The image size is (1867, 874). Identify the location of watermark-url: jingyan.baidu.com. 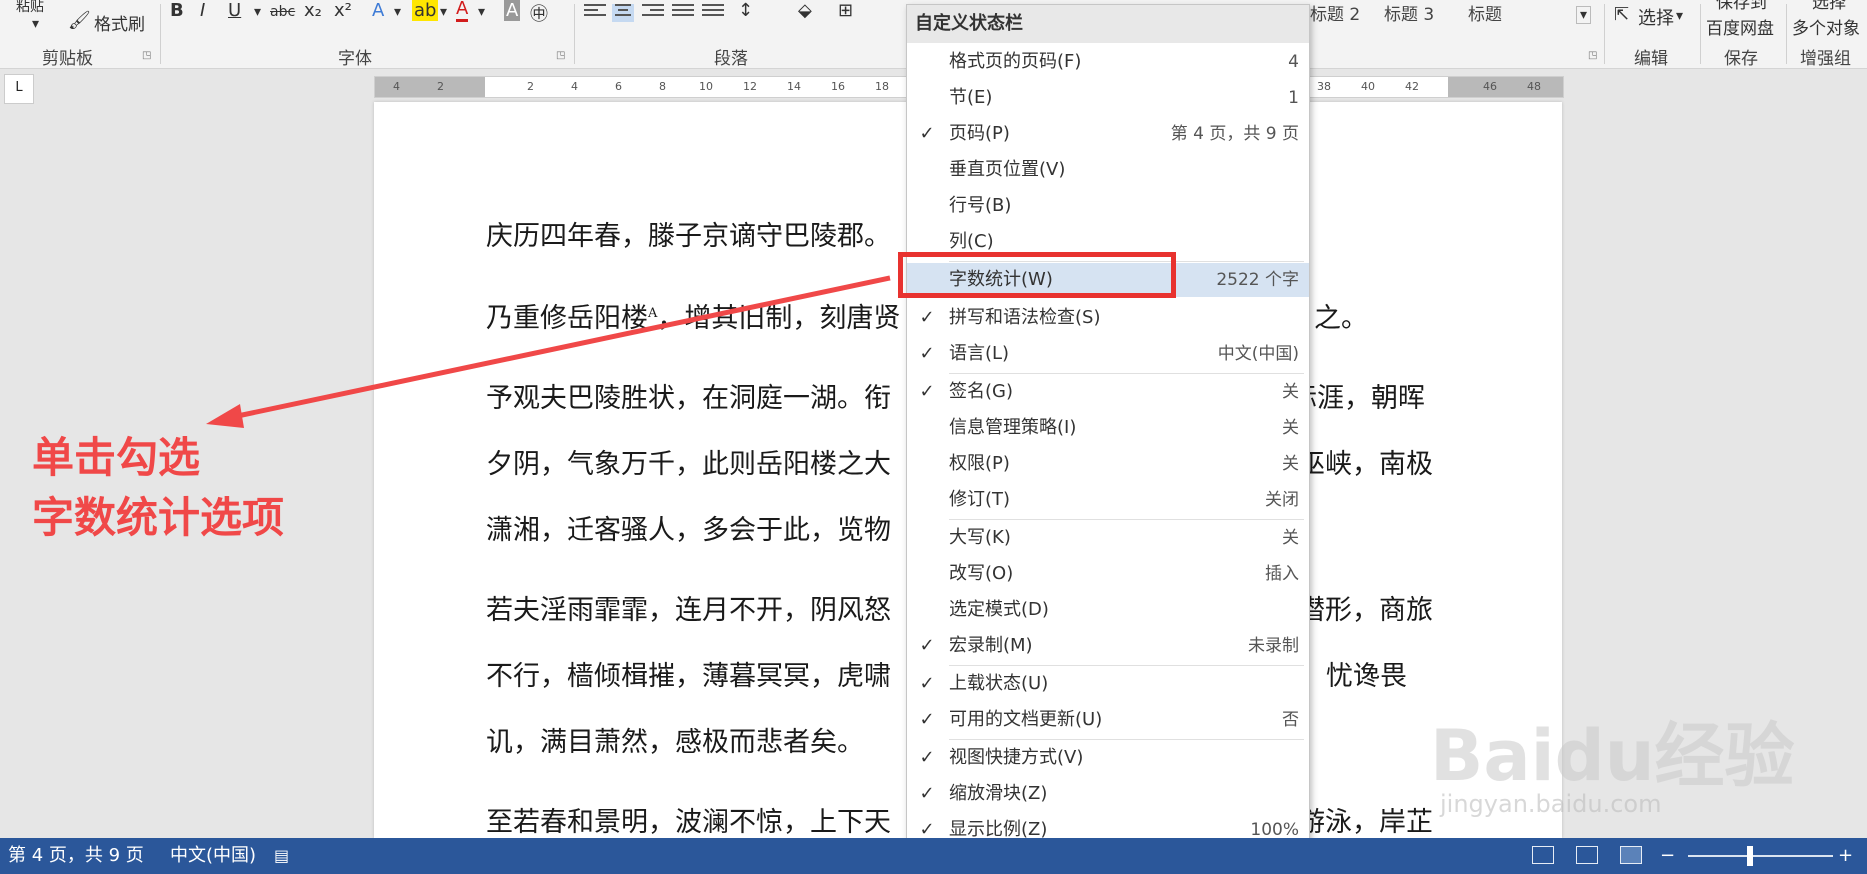
(1551, 804).